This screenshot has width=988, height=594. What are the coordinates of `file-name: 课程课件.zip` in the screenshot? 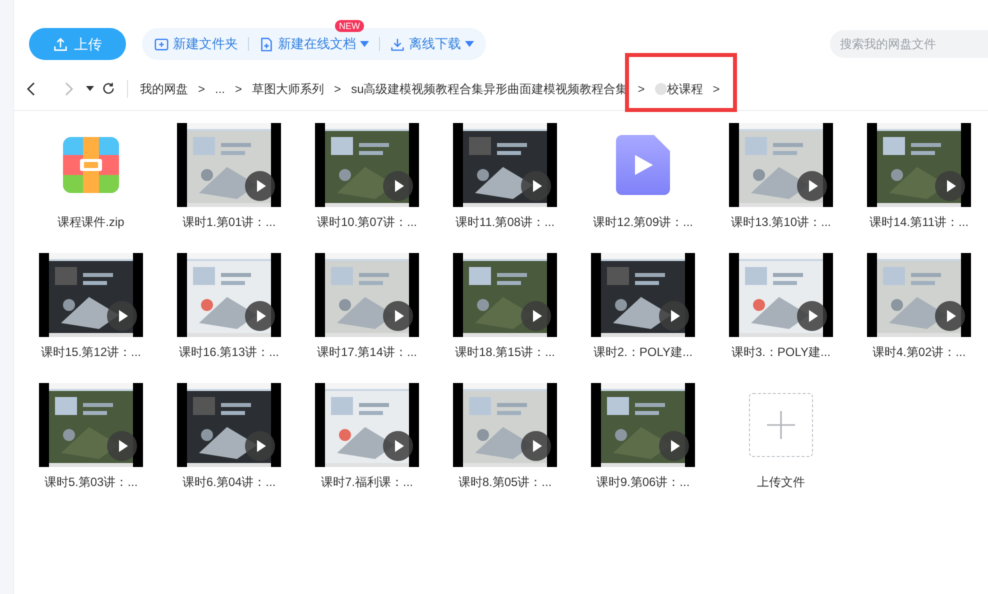 It's located at (91, 222).